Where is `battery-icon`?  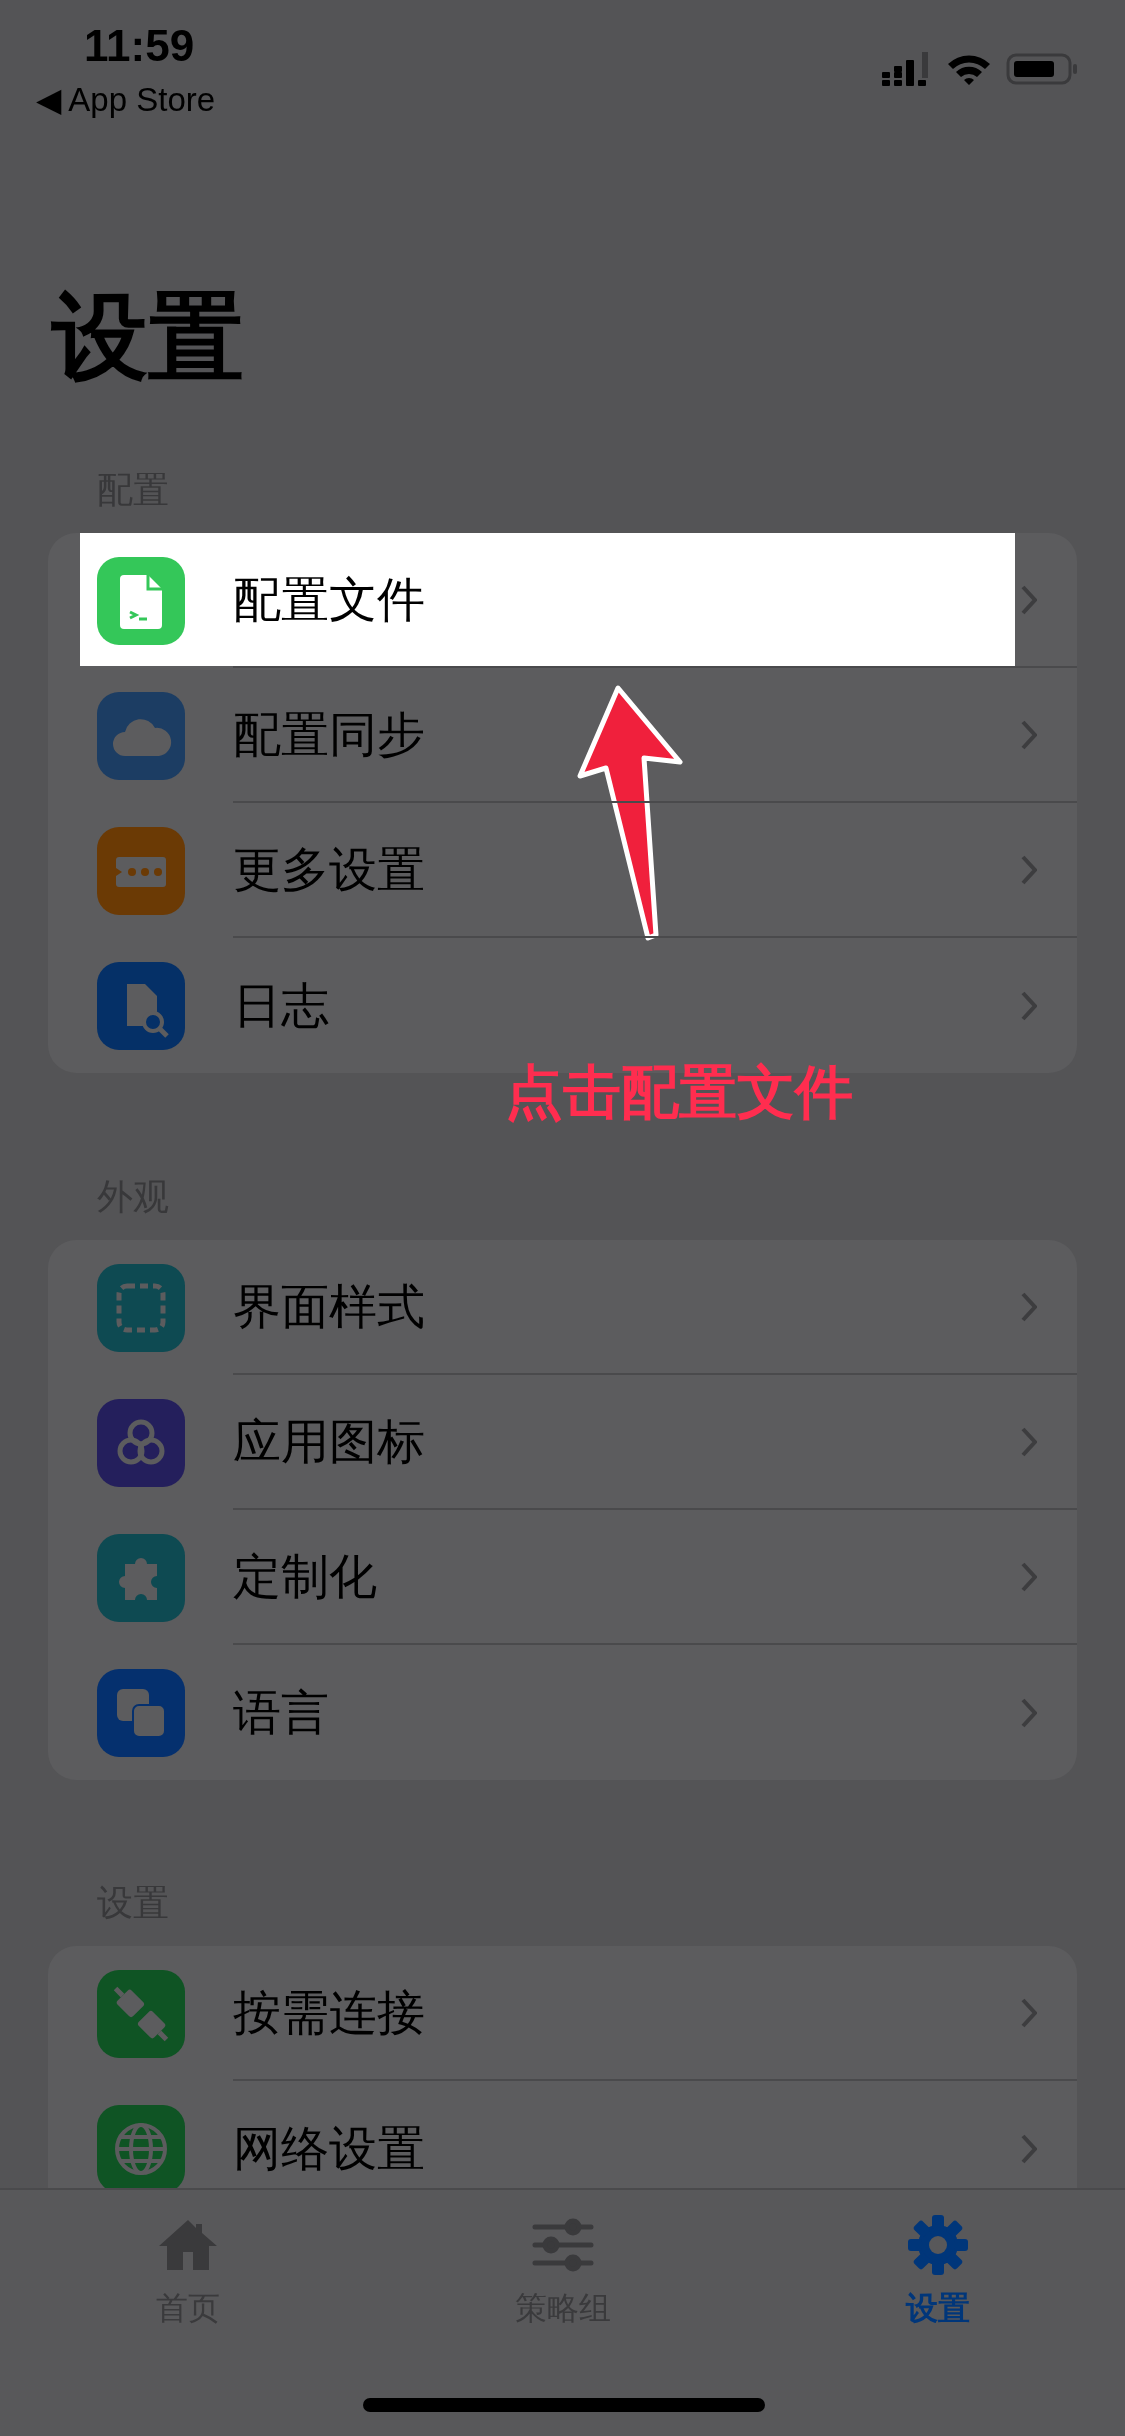
battery-icon is located at coordinates (1042, 69).